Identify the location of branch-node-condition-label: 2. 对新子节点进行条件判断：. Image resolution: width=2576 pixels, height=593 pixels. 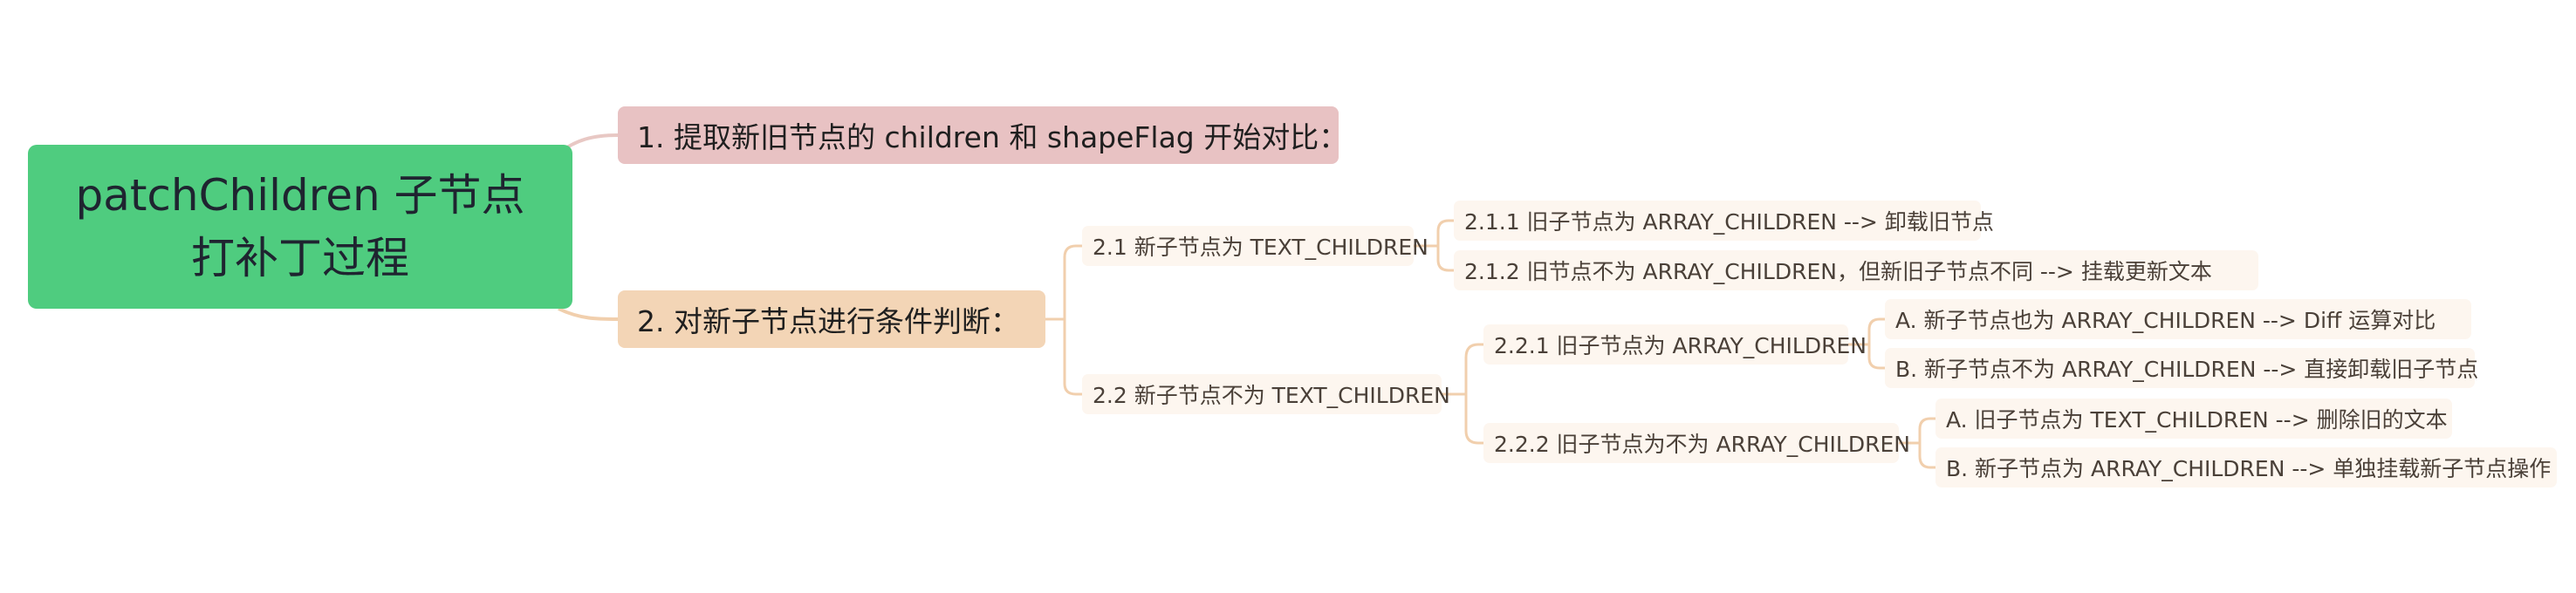
(828, 321).